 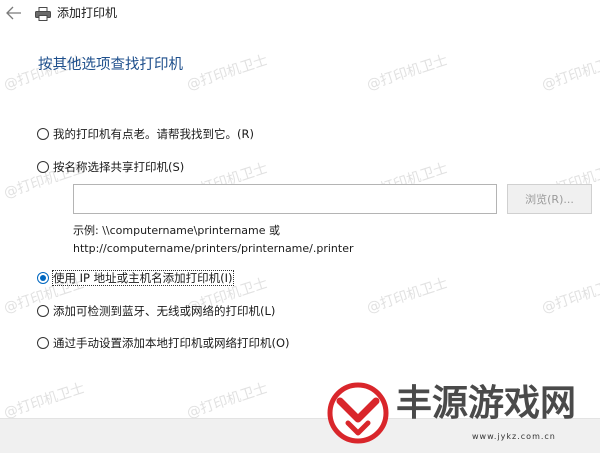 I want to click on printer-icon, so click(x=43, y=14).